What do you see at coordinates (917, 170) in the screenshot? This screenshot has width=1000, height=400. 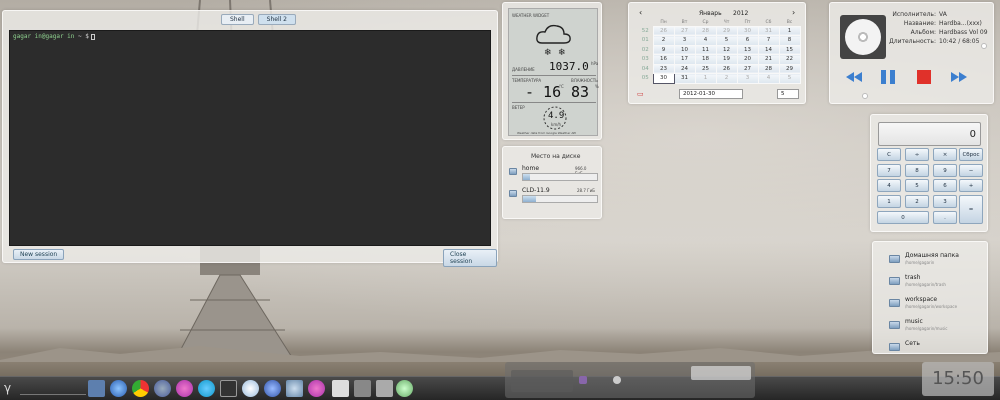 I see `calc-key: 8` at bounding box center [917, 170].